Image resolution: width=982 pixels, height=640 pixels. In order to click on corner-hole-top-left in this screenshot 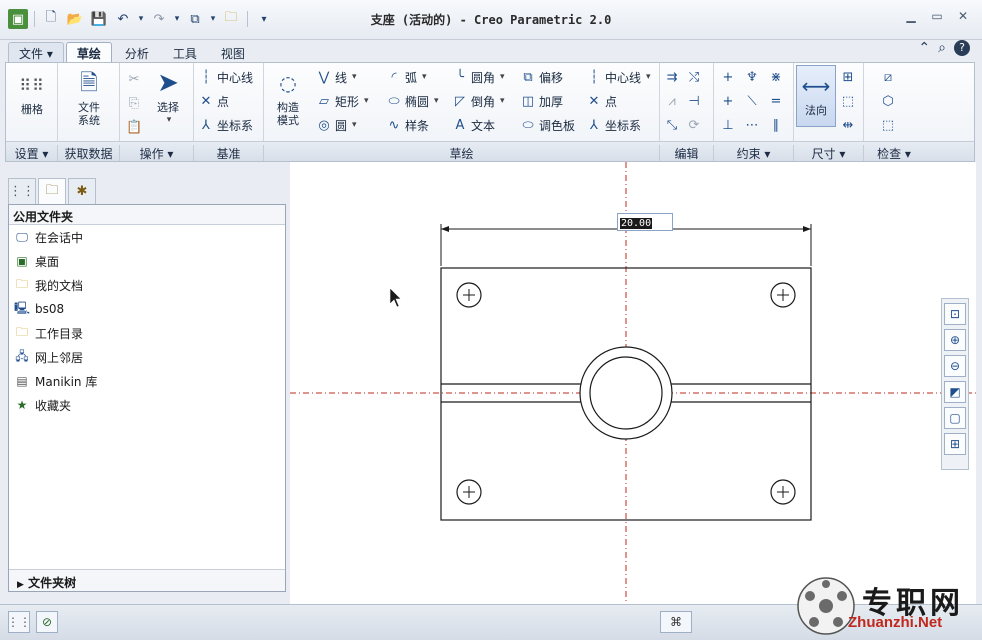, I will do `click(469, 295)`.